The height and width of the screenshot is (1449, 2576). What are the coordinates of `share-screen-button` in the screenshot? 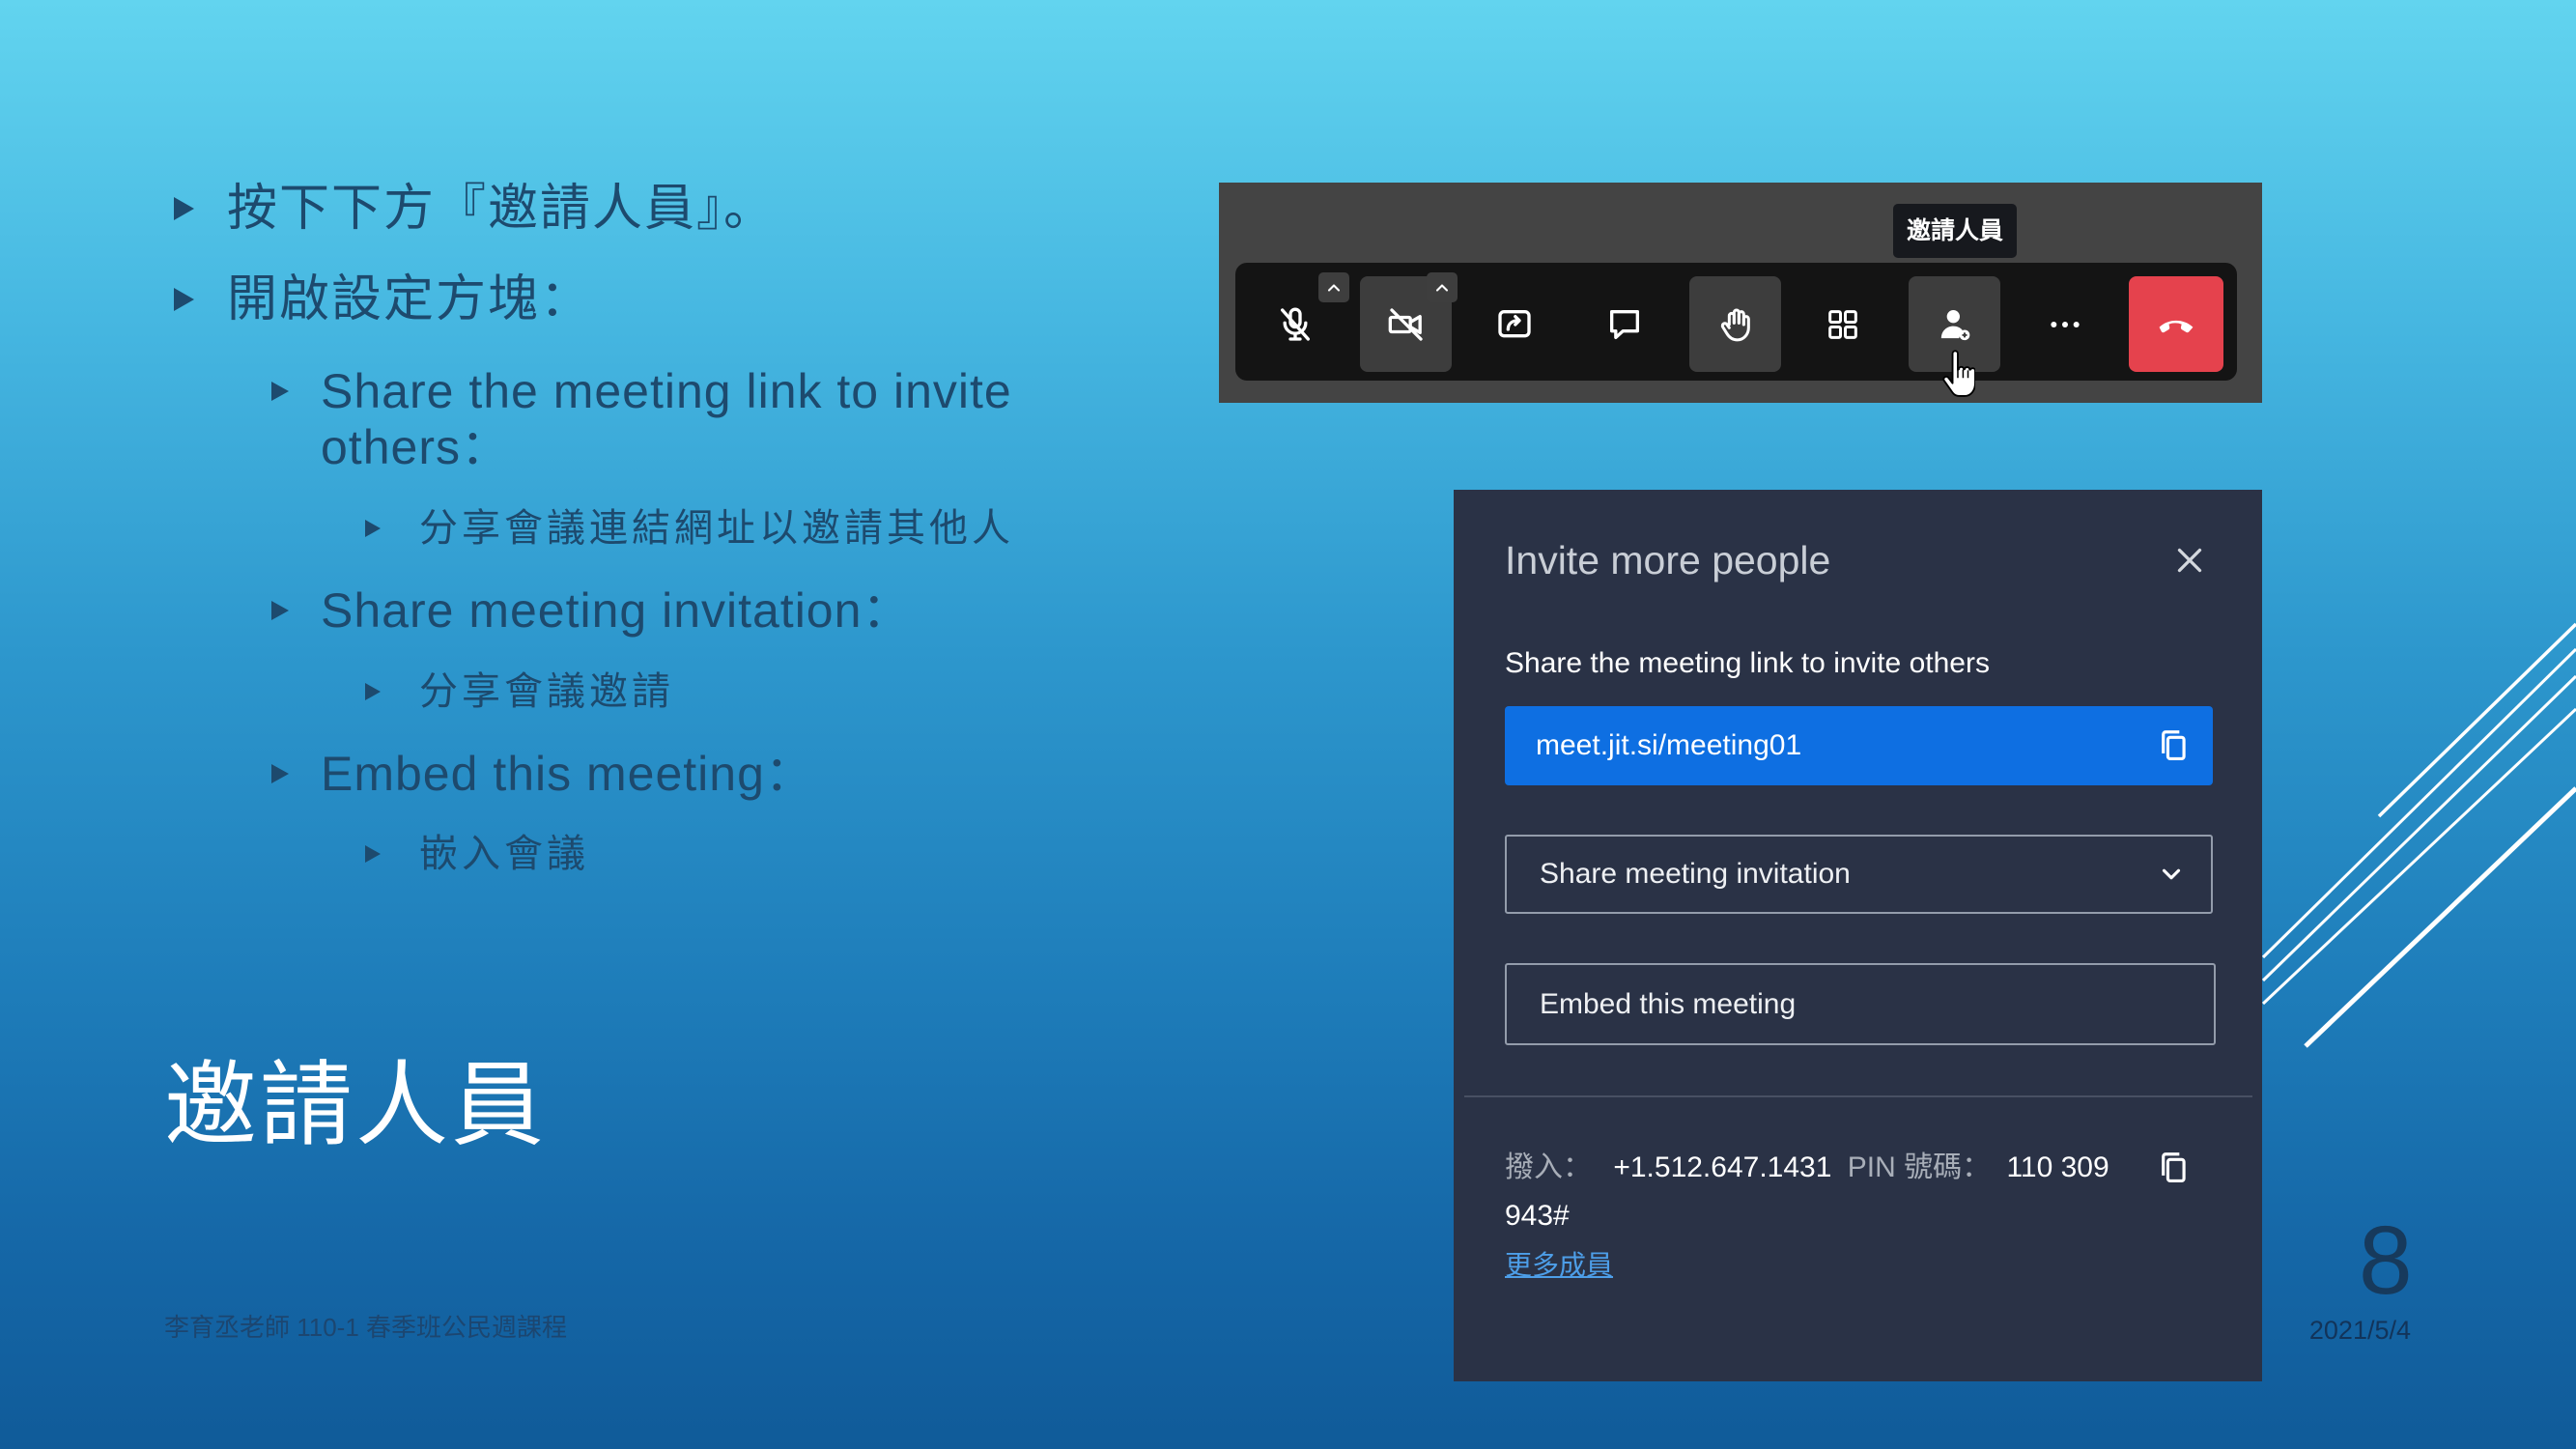 It's located at (1514, 324).